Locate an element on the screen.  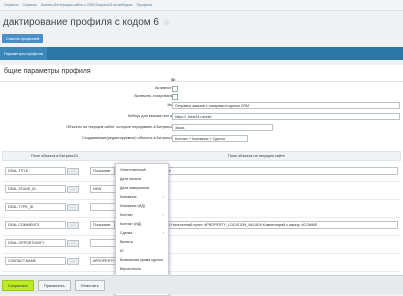
menu-item: Сделка is located at coordinates (126, 233).